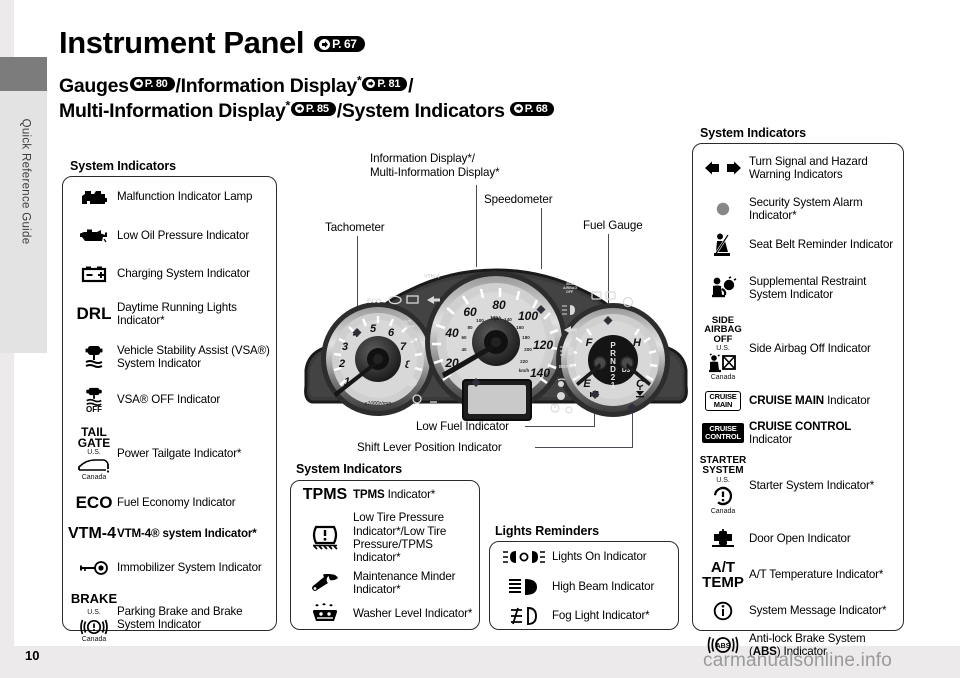  What do you see at coordinates (325, 583) in the screenshot?
I see `wrench-icon` at bounding box center [325, 583].